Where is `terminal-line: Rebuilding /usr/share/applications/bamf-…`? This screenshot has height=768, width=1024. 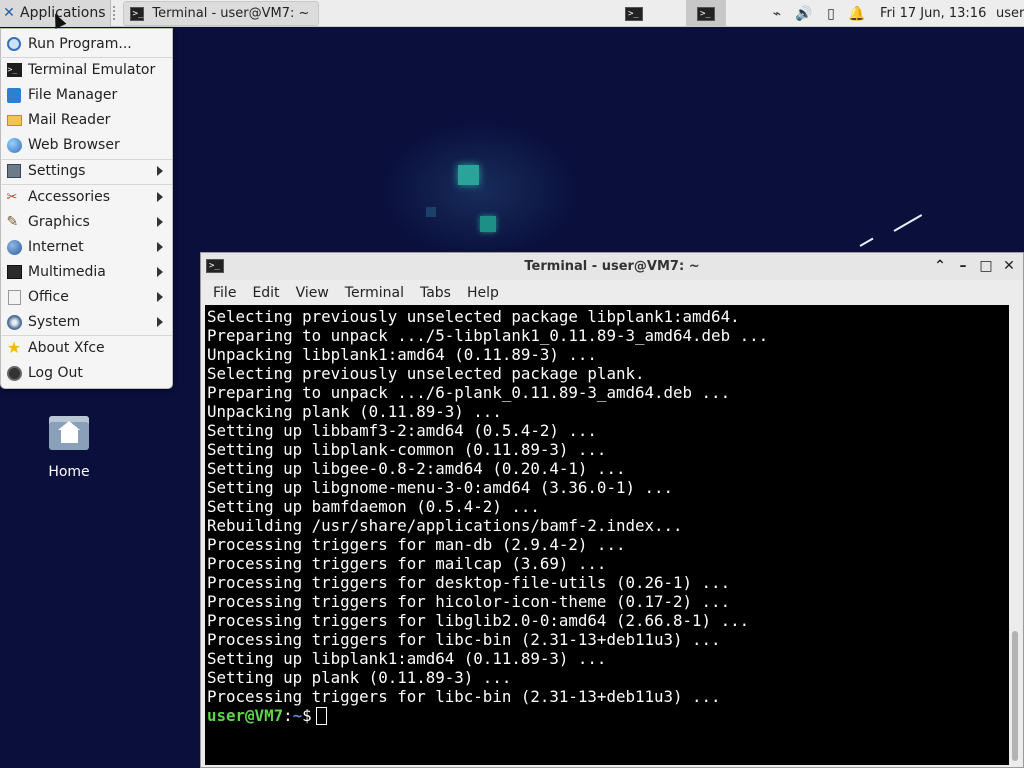 terminal-line: Rebuilding /usr/share/applications/bamf-… is located at coordinates (445, 525).